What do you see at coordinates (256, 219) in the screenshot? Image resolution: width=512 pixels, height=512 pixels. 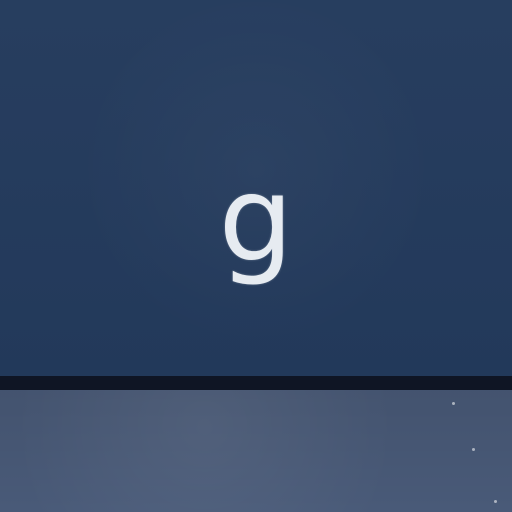 I see `key-legend: g` at bounding box center [256, 219].